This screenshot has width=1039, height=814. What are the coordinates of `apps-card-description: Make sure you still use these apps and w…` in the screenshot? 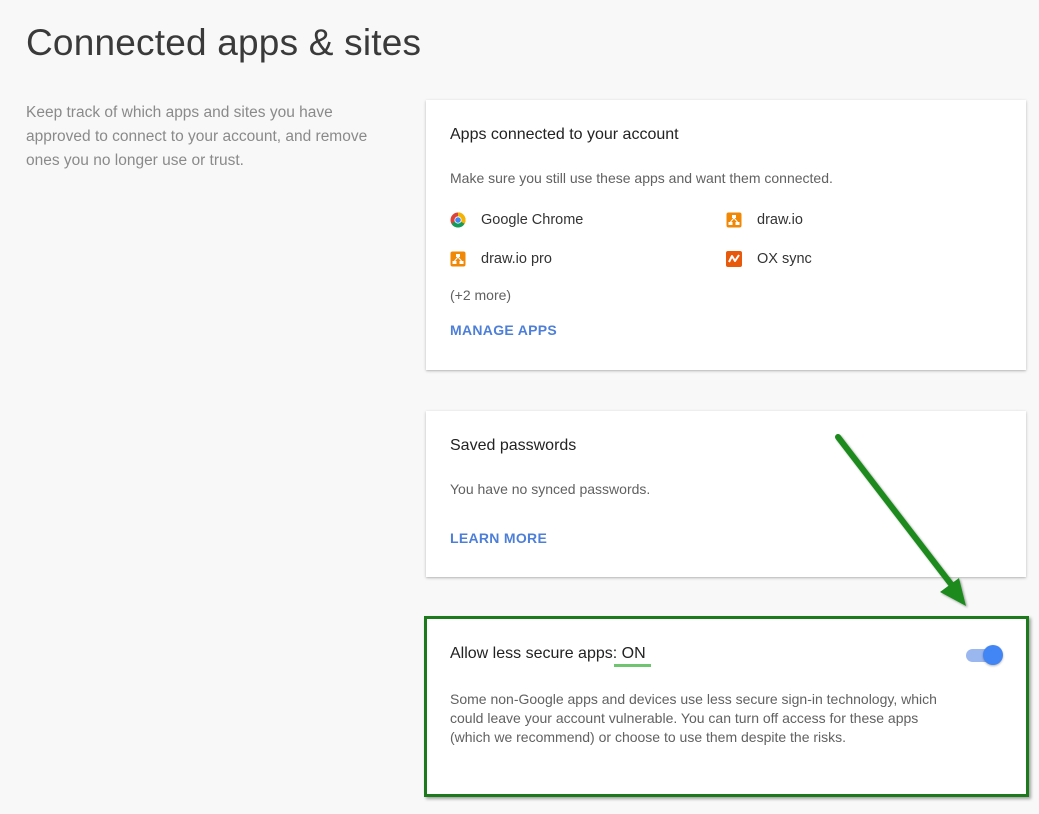 It's located at (641, 178).